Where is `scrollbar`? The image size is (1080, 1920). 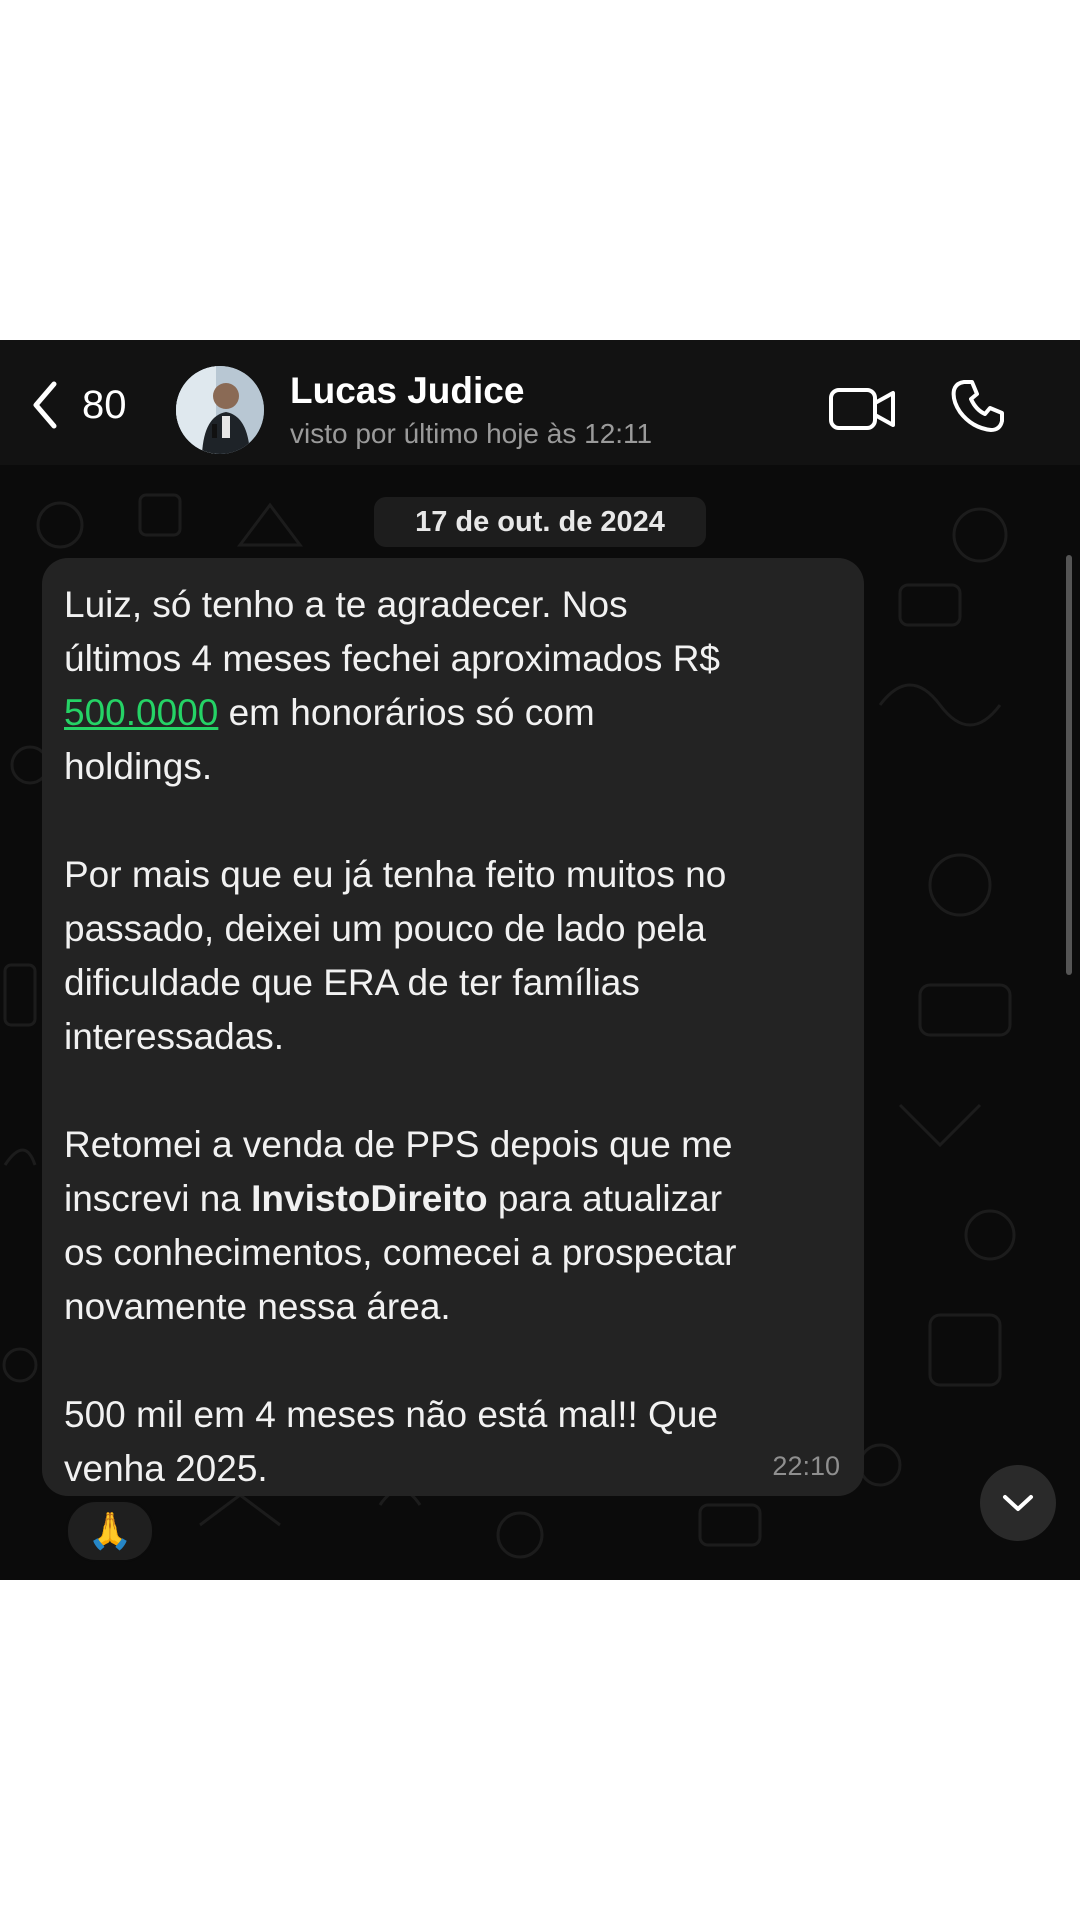
scrollbar is located at coordinates (1069, 765).